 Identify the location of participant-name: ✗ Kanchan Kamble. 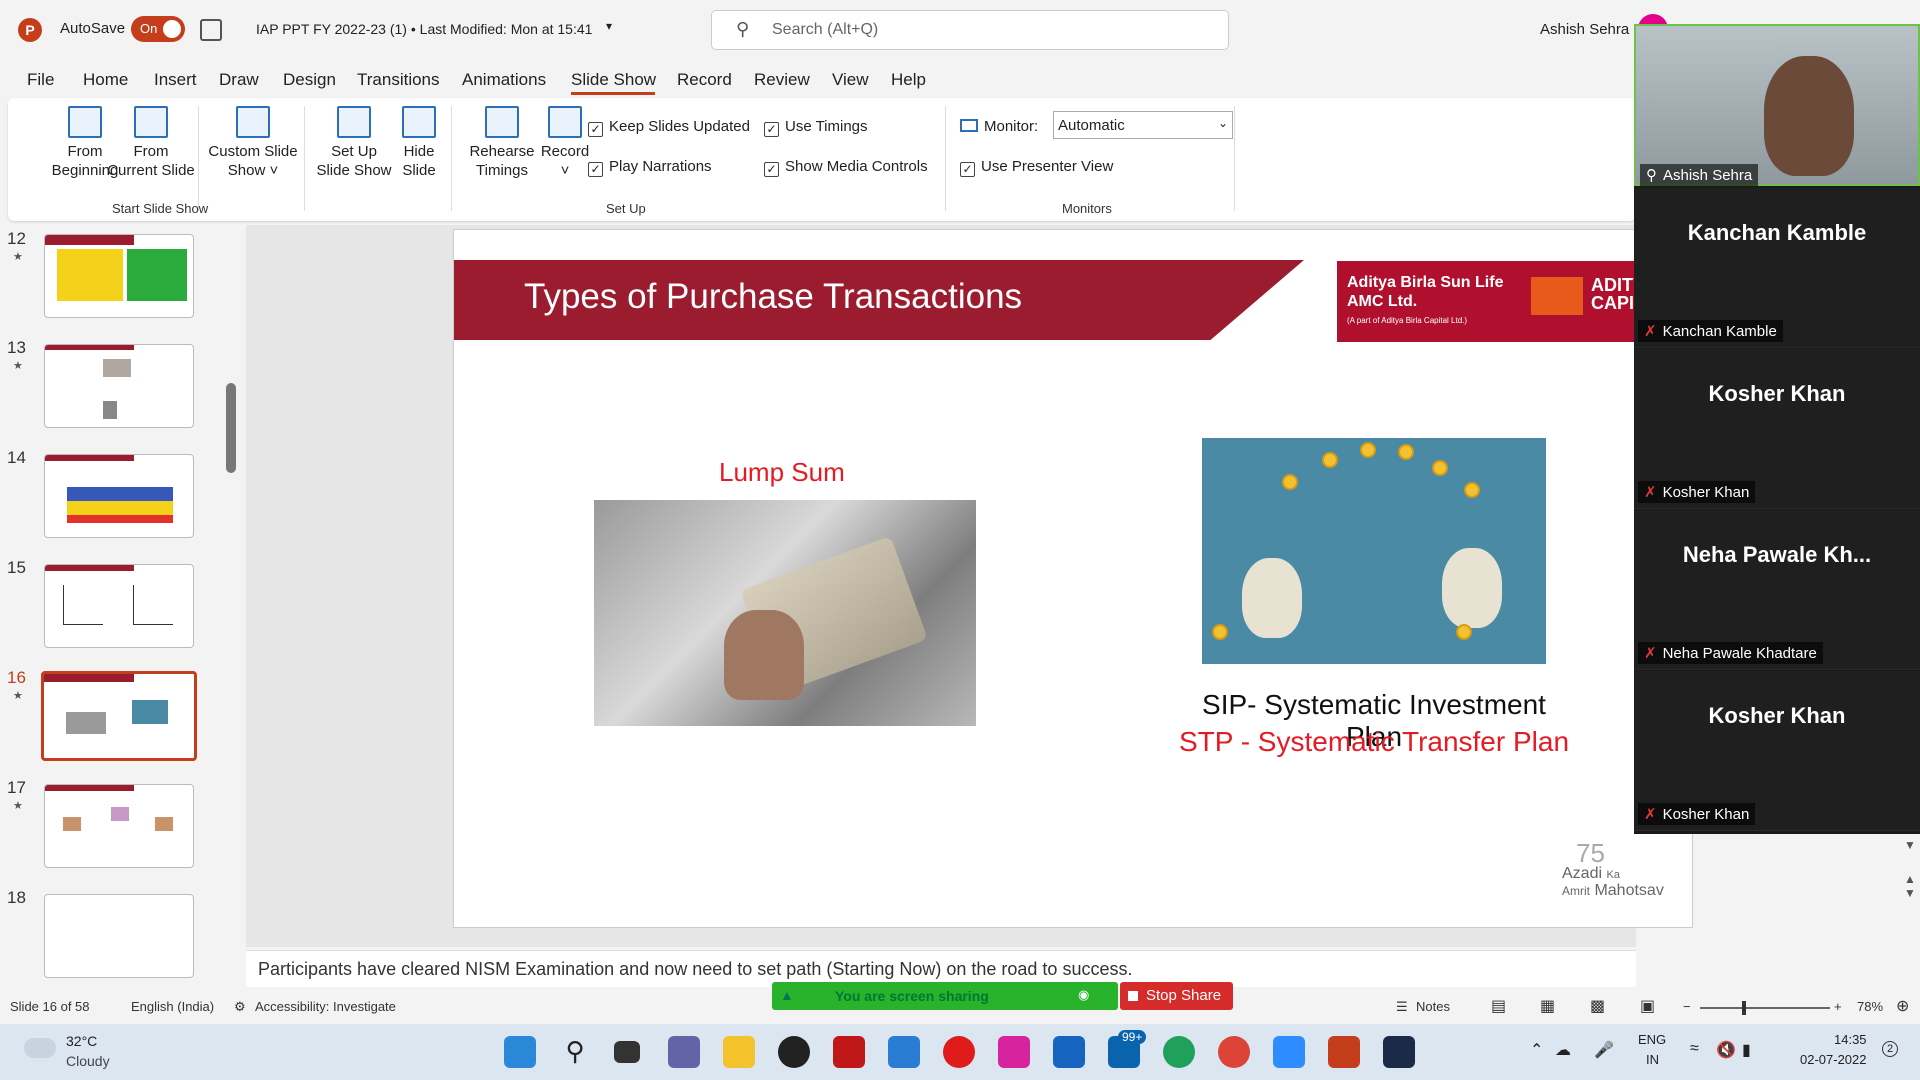
(1710, 331).